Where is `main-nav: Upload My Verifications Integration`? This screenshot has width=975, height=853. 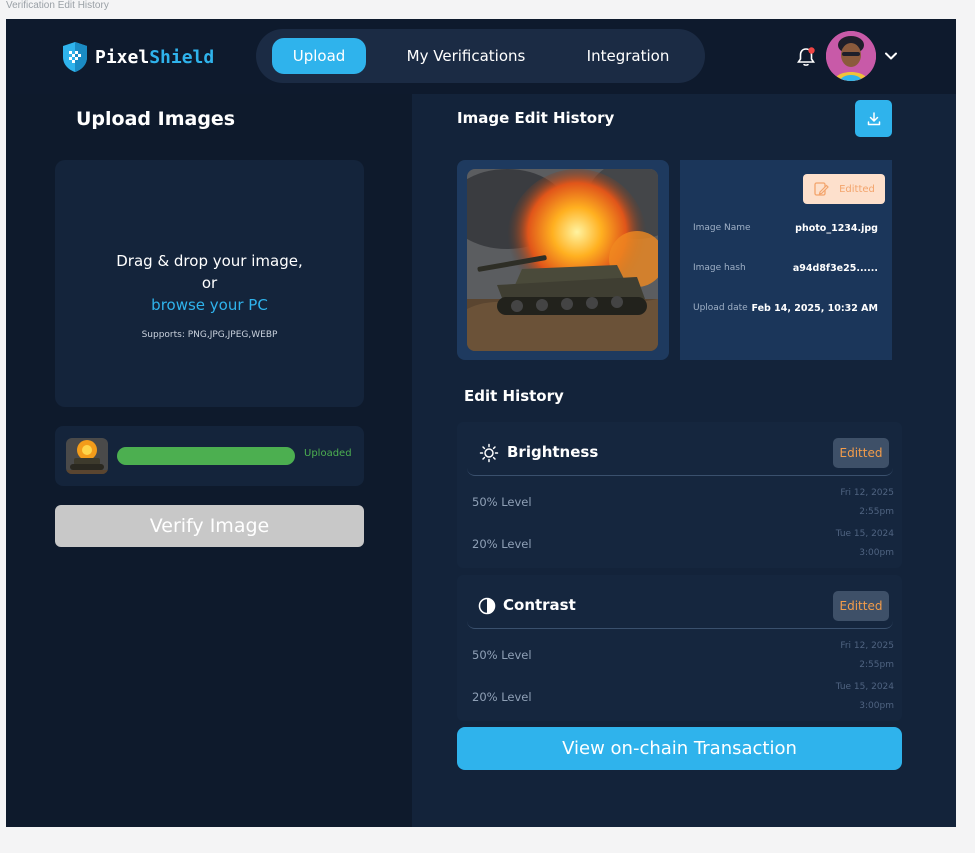 main-nav: Upload My Verifications Integration is located at coordinates (480, 56).